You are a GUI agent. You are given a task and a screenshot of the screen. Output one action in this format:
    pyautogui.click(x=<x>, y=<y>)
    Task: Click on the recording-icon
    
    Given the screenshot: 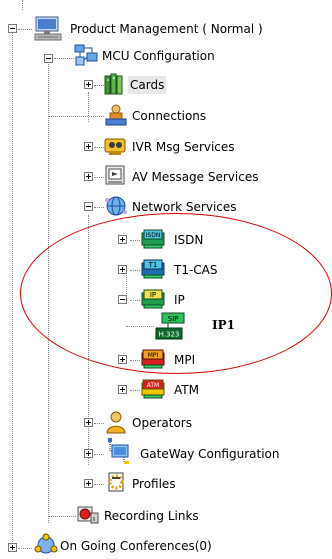 What is the action you would take?
    pyautogui.click(x=88, y=515)
    